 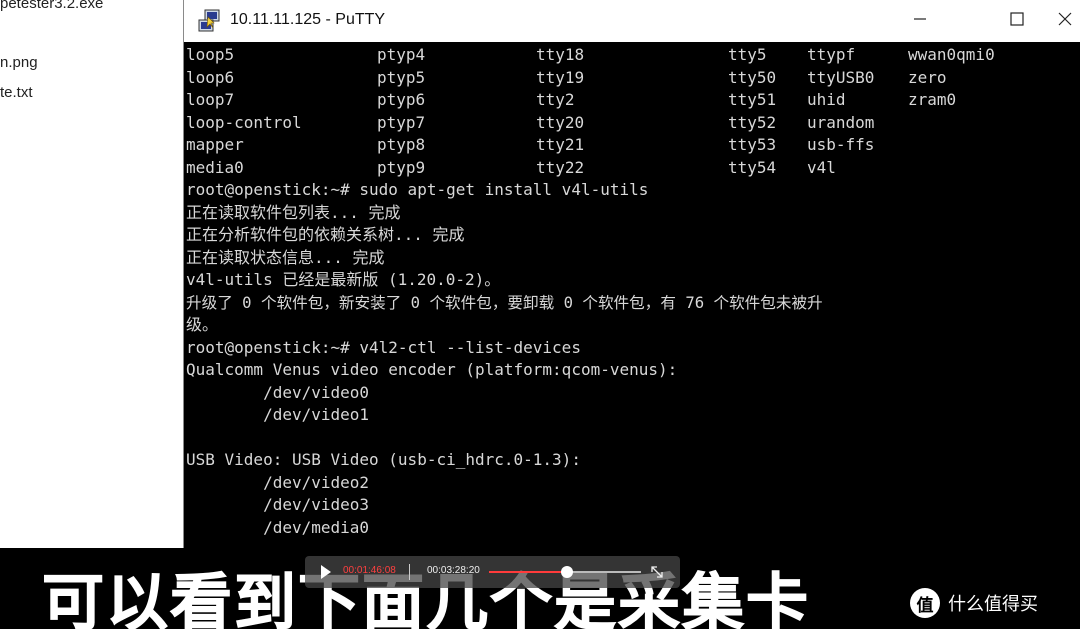 I want to click on site-watermark: 值 什么值得买, so click(x=974, y=603).